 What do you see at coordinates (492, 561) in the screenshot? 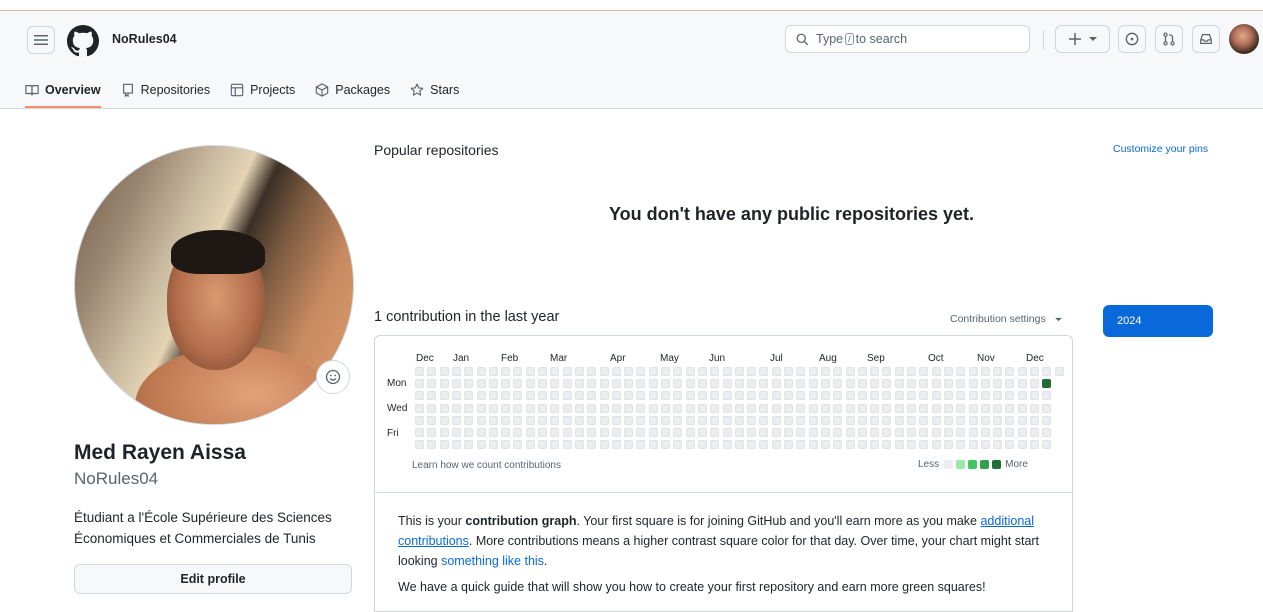
I see `something-like-this-link: something like this` at bounding box center [492, 561].